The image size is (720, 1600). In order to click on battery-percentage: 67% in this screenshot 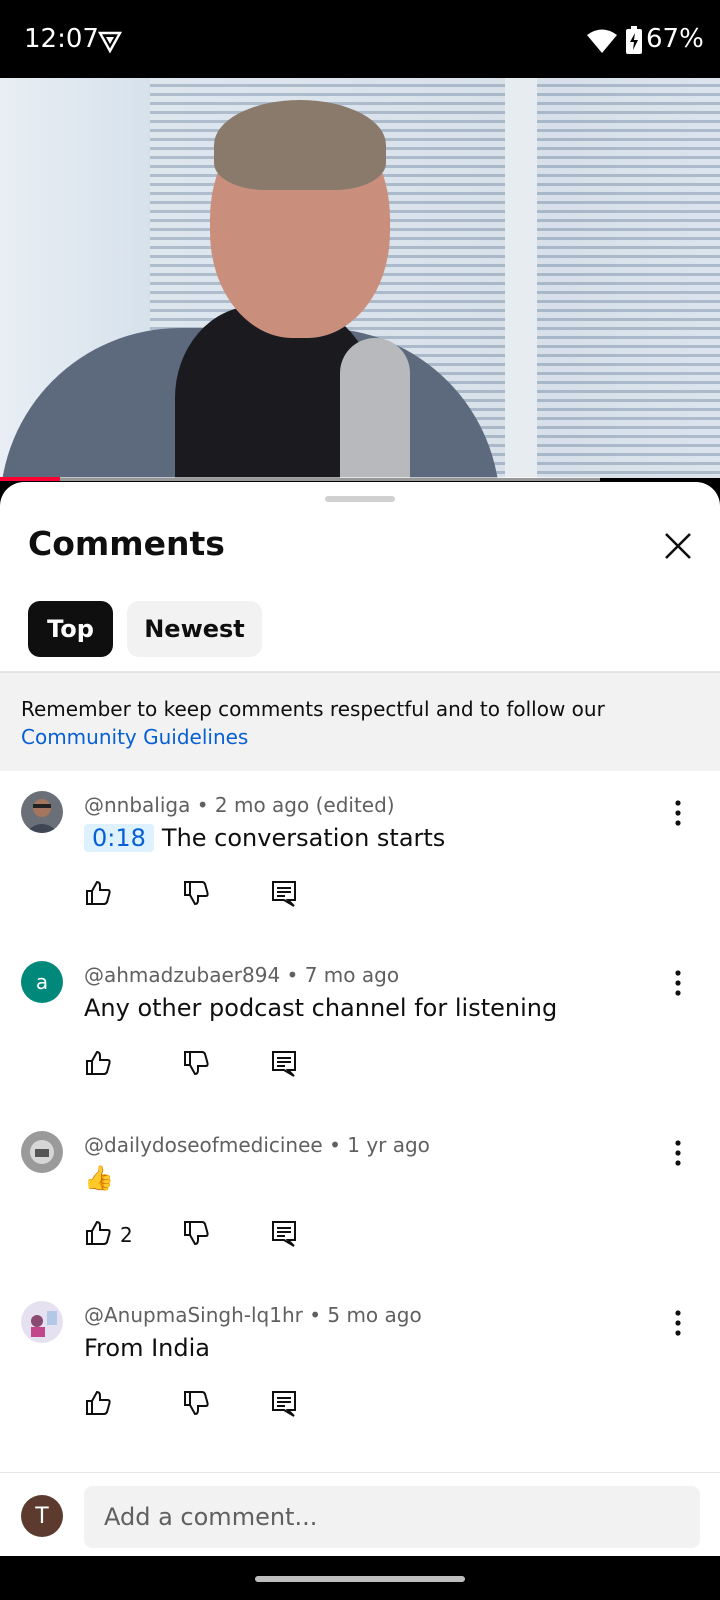, I will do `click(675, 39)`.